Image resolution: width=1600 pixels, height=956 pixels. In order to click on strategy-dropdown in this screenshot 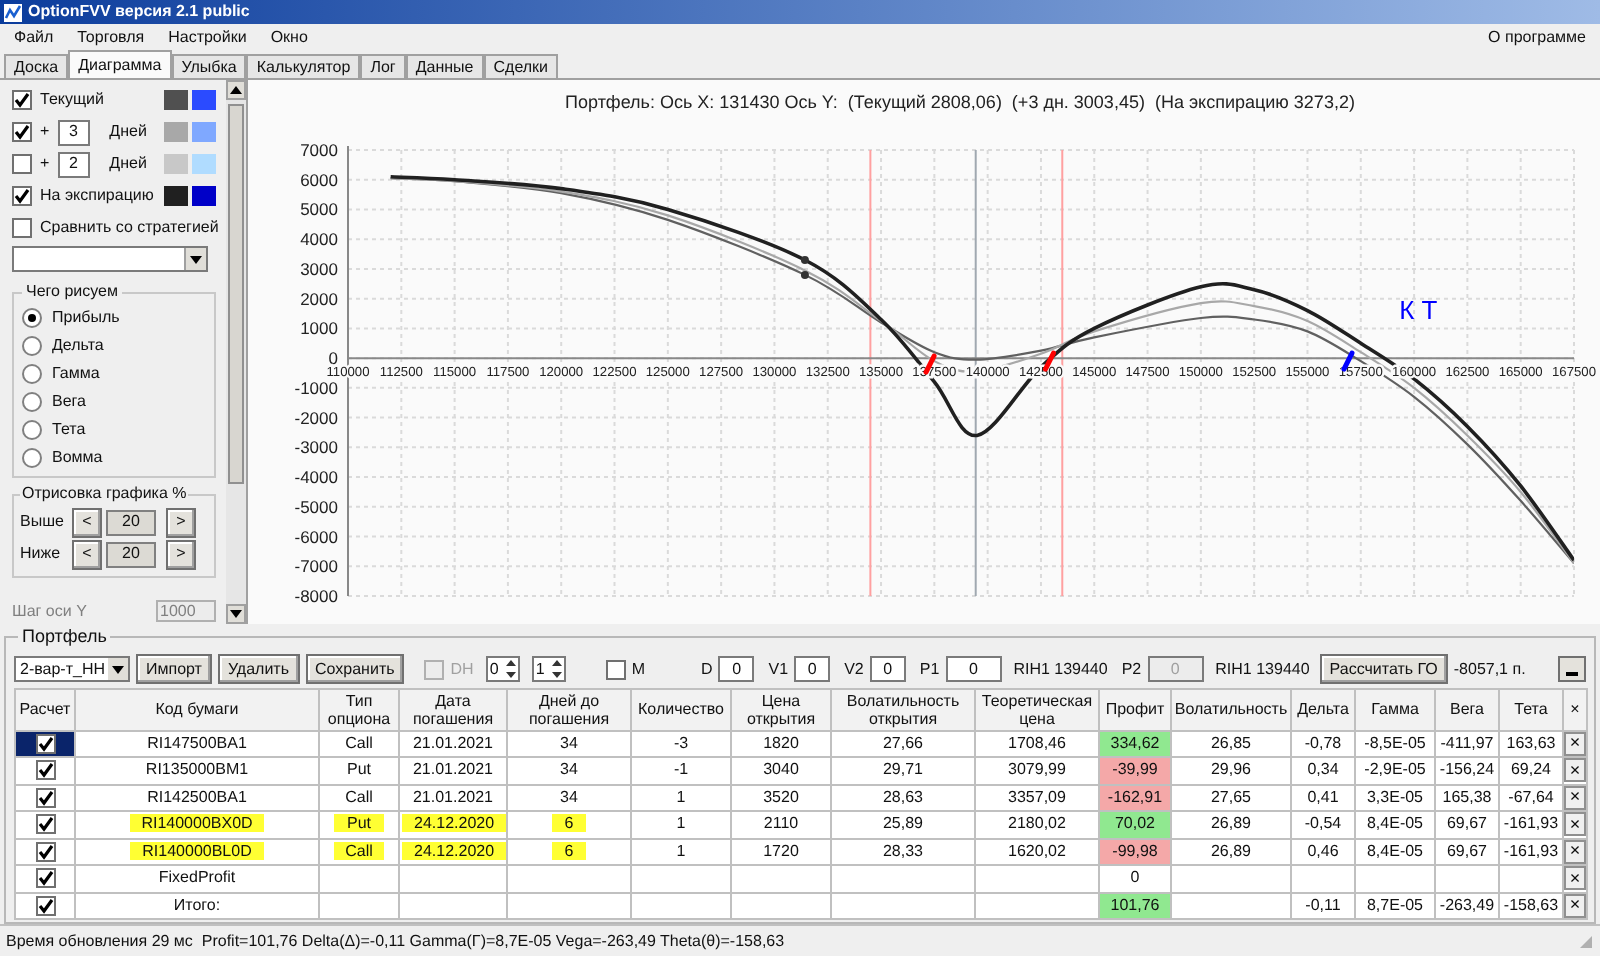, I will do `click(110, 259)`.